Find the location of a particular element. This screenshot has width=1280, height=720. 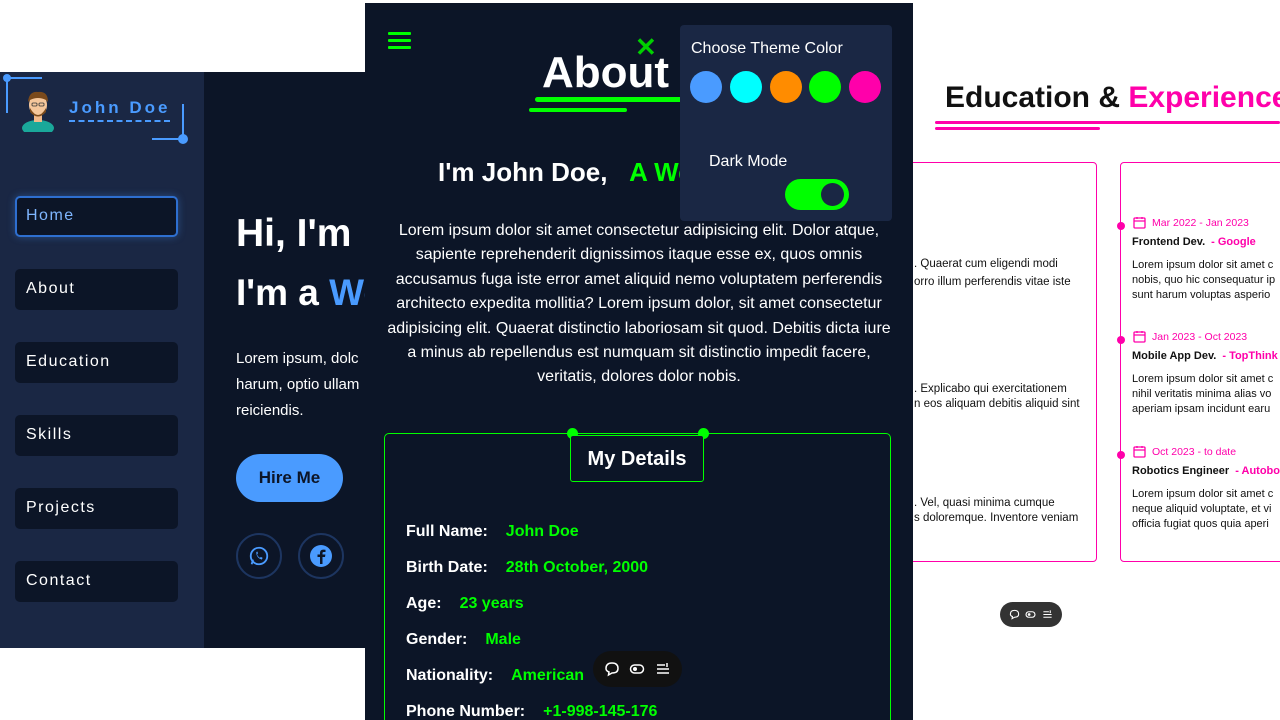

timeline-dot is located at coordinates (1121, 455).